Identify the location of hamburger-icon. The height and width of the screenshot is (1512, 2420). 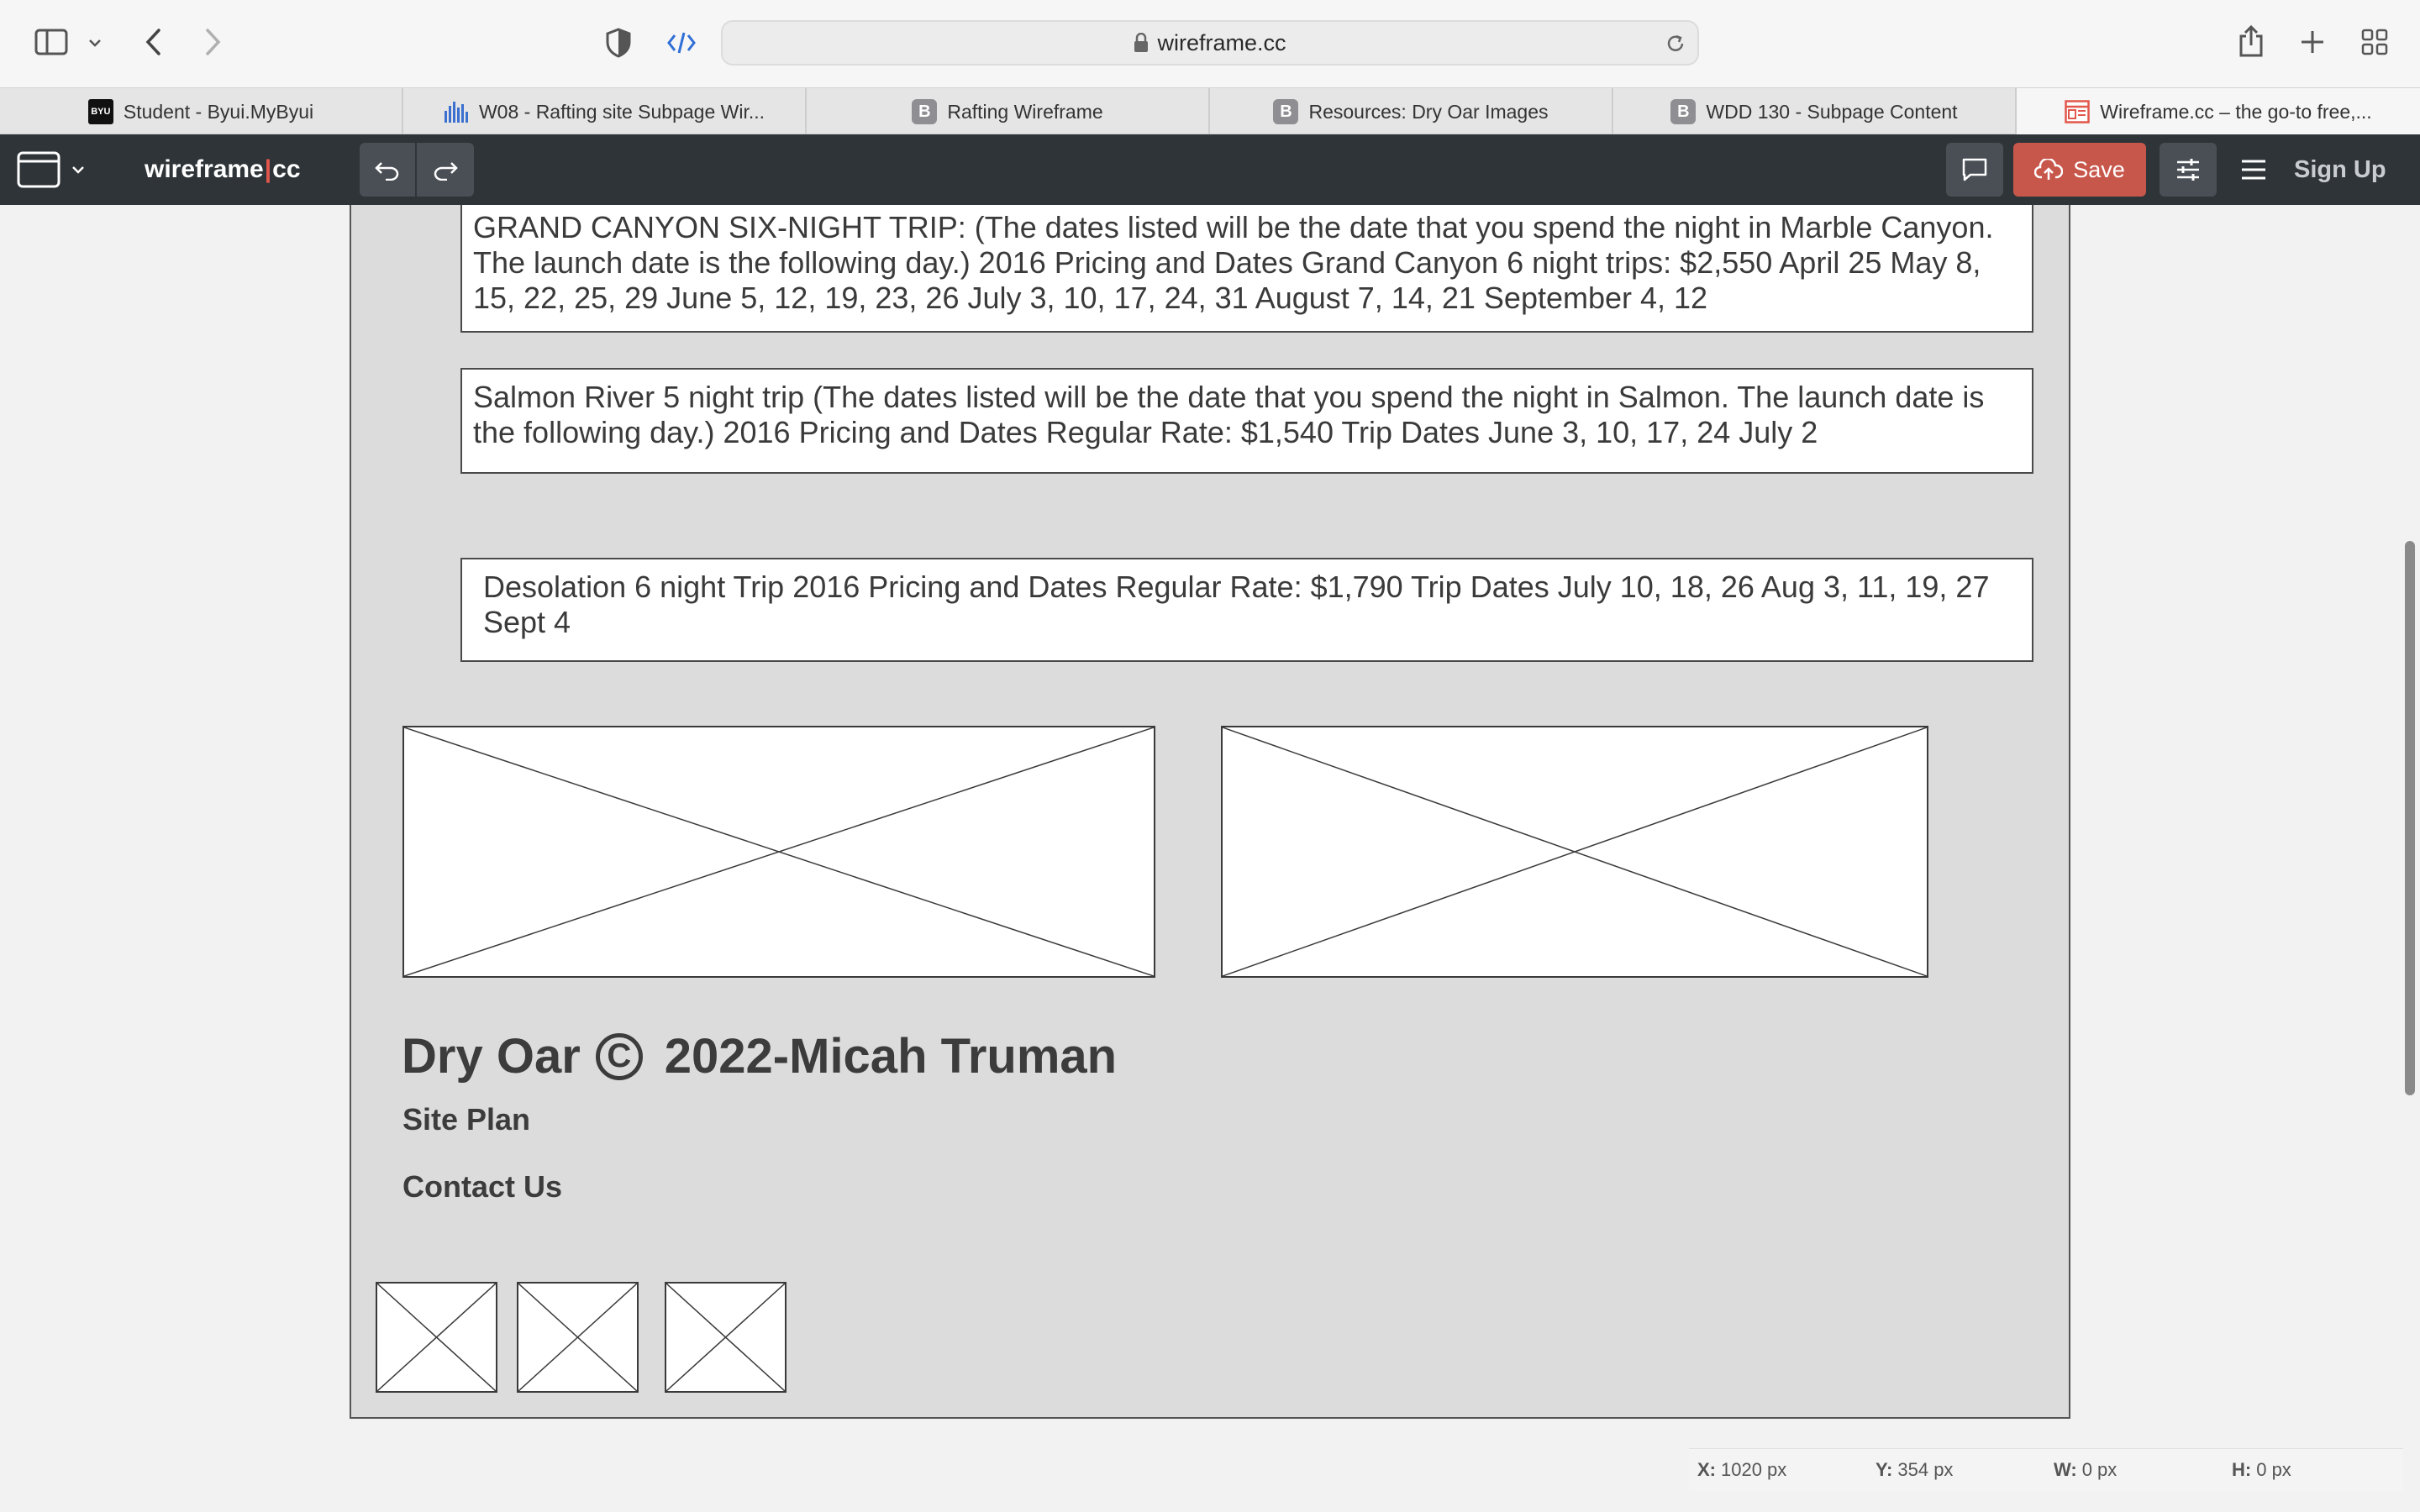
(2253, 170).